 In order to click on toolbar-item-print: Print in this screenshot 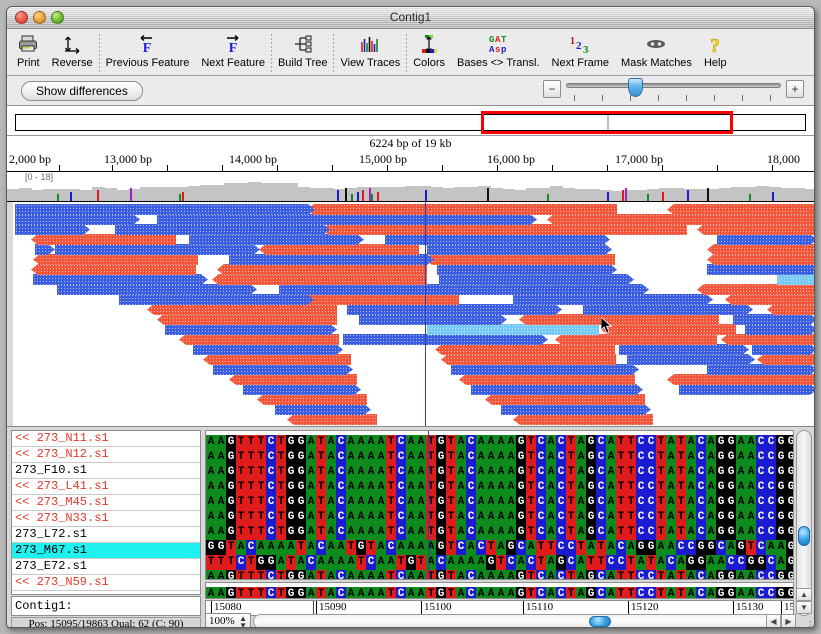, I will do `click(28, 53)`.